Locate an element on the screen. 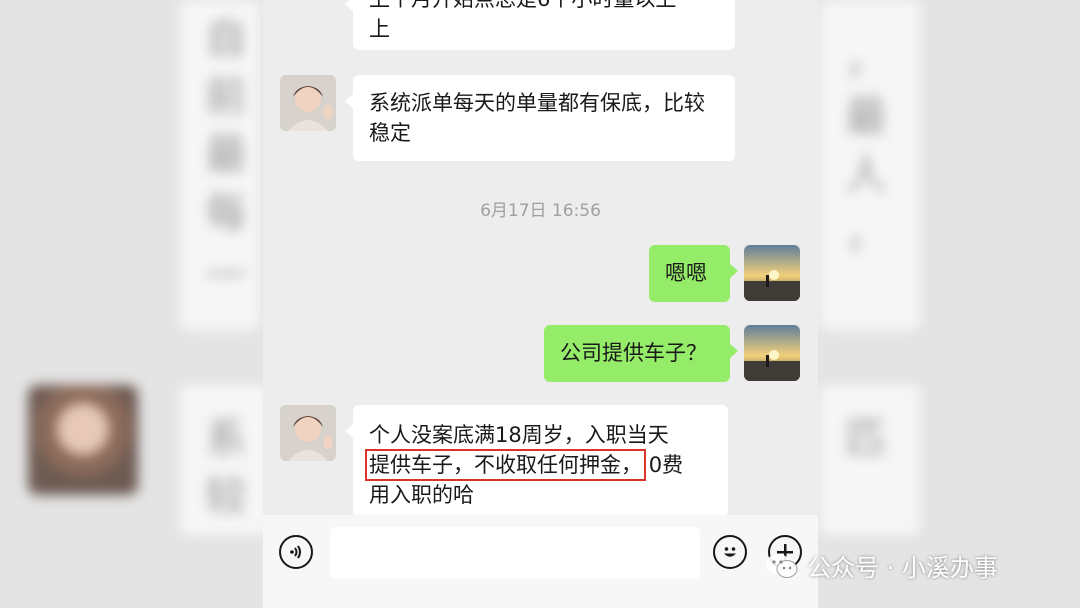 The image size is (1080, 608). watermark: 公众号 · 小溪办事 is located at coordinates (881, 565).